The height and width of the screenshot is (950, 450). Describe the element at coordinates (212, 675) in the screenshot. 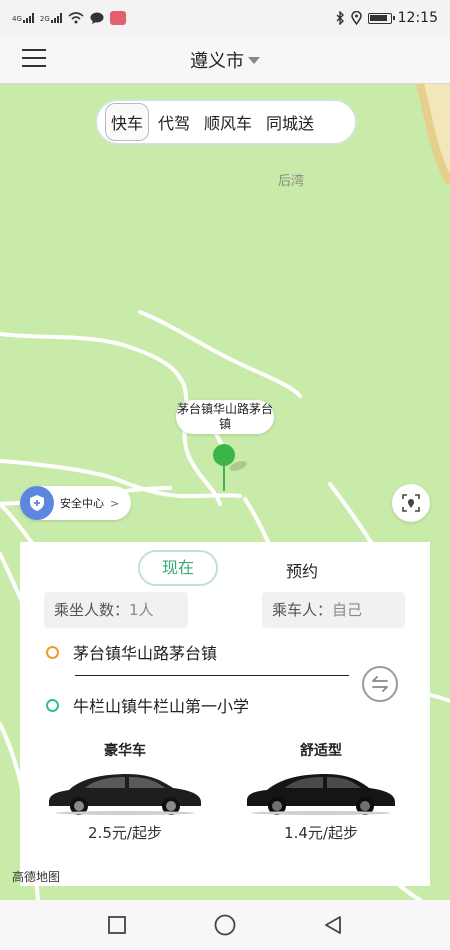

I see `address-divider` at that location.